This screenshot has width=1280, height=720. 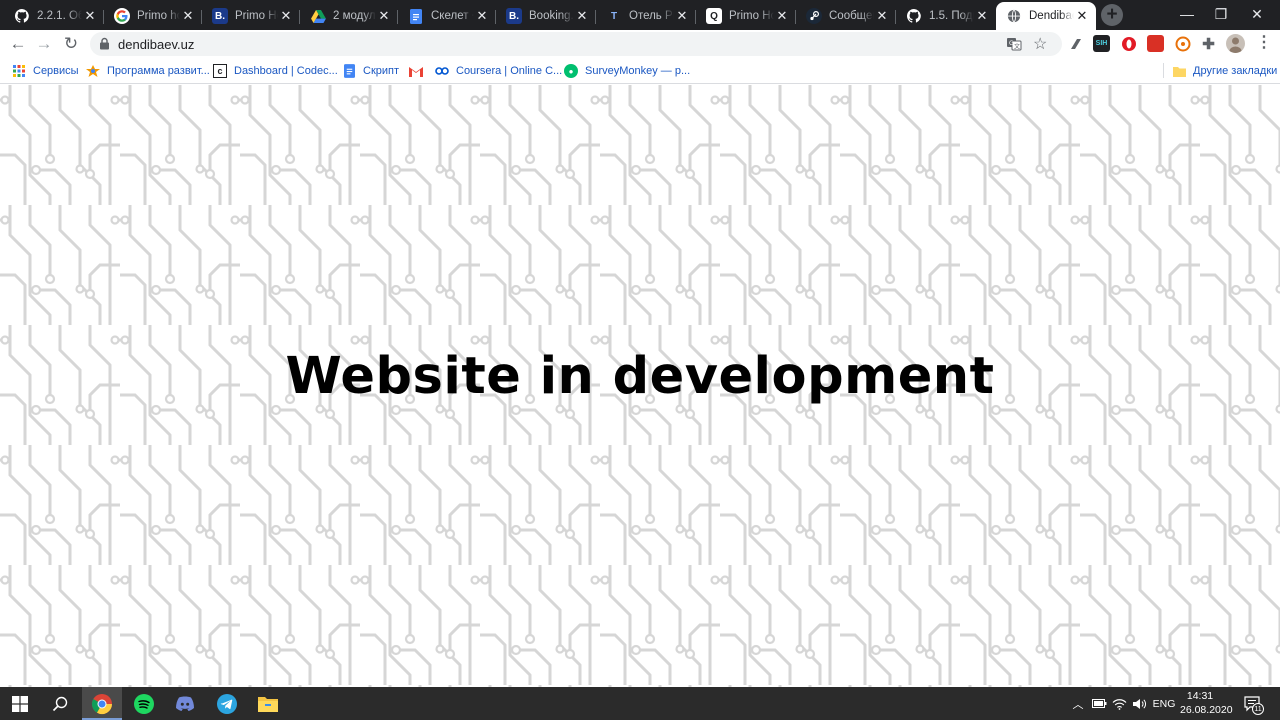 What do you see at coordinates (951, 16) in the screenshot?
I see `tab-title: 1.5. Подк` at bounding box center [951, 16].